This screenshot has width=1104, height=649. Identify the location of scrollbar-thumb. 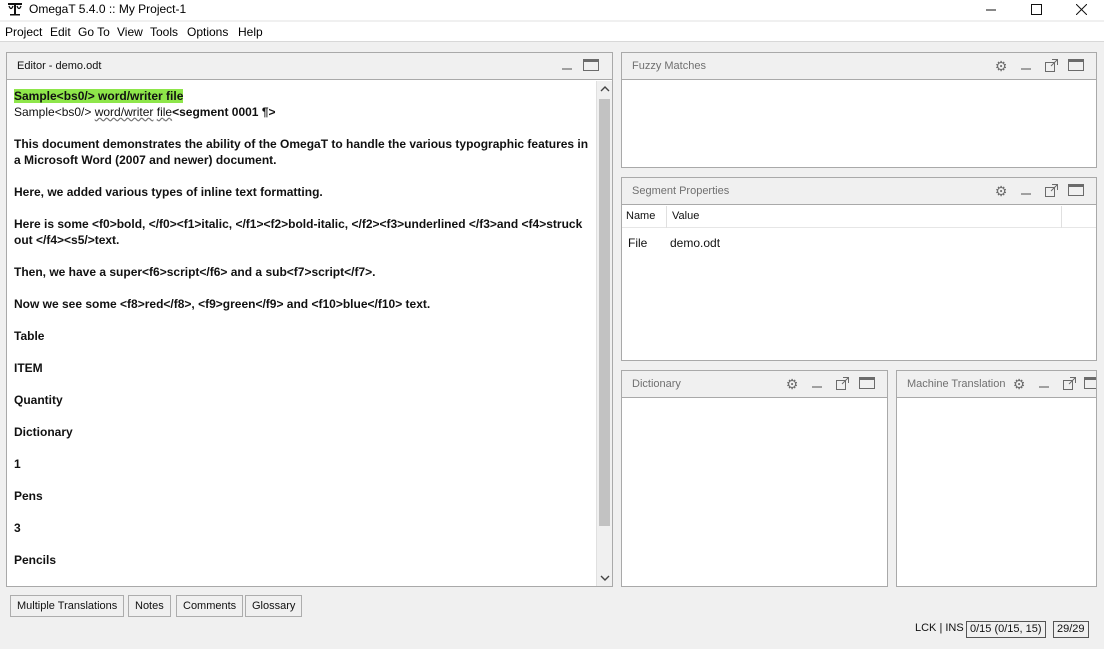
(604, 312).